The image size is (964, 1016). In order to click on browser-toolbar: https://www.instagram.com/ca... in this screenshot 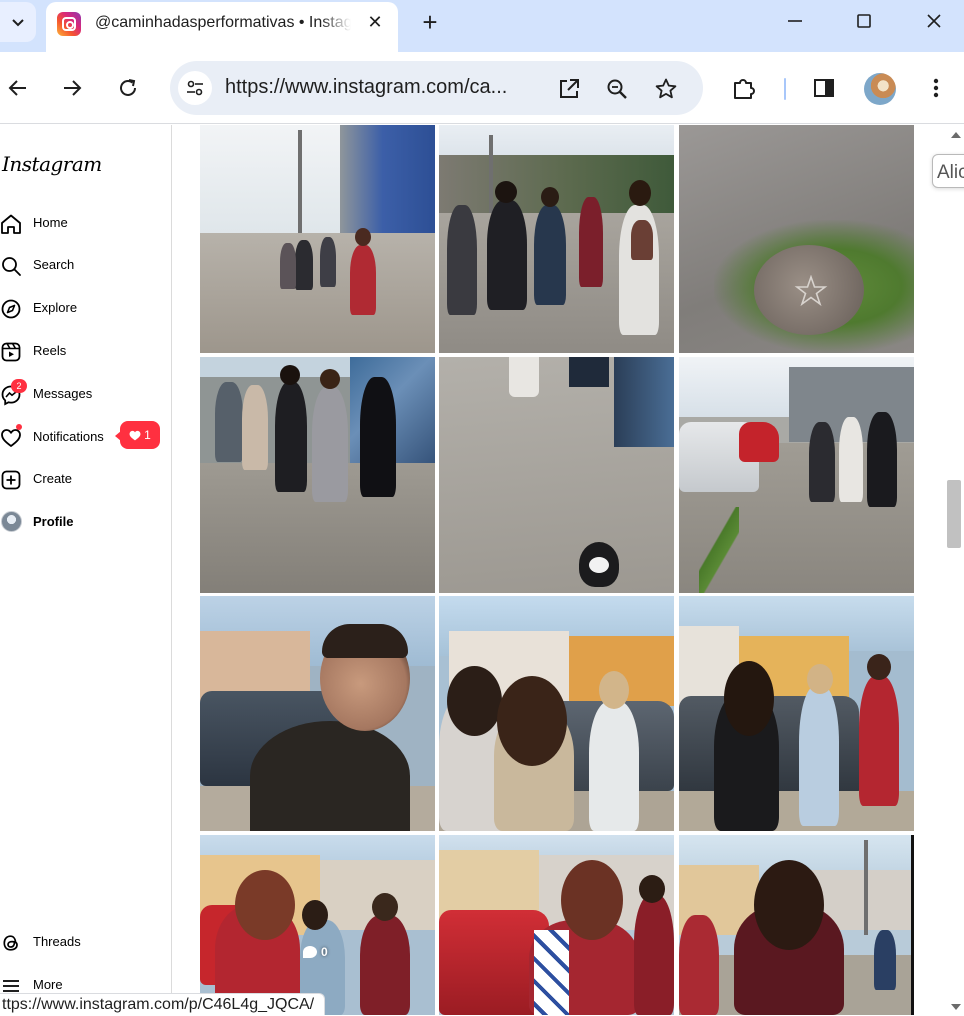, I will do `click(482, 88)`.